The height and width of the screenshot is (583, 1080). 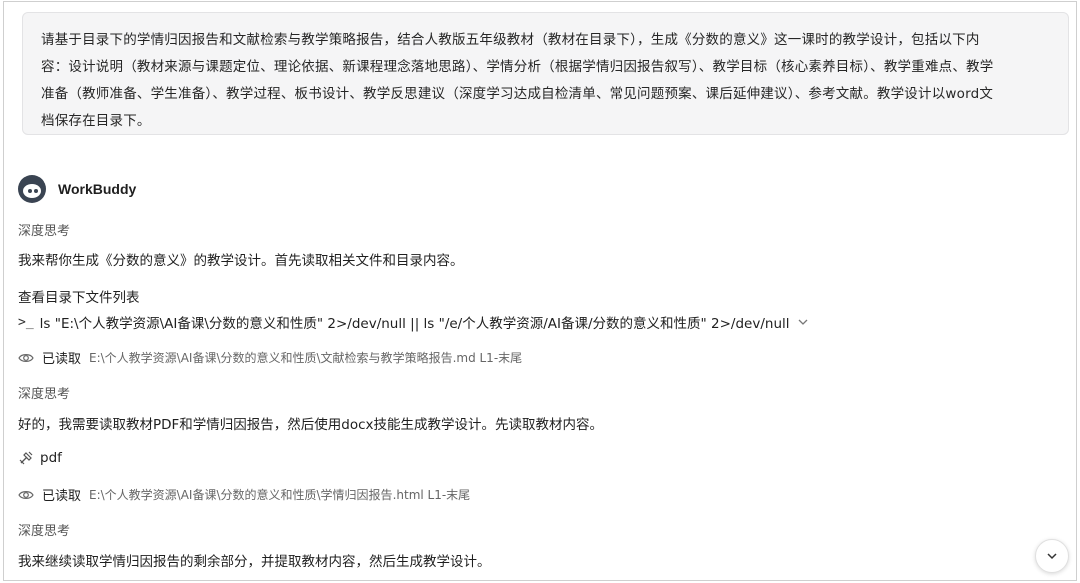 What do you see at coordinates (254, 562) in the screenshot?
I see `assistant-reply: 我来继续读取学情归因报告的剩余部分，并提取教材内容，然后生成教学设计。` at bounding box center [254, 562].